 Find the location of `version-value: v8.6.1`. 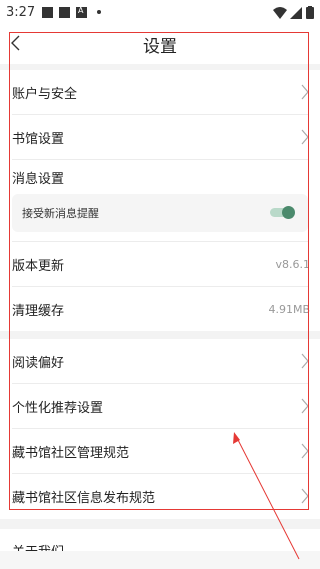

version-value: v8.6.1 is located at coordinates (293, 264).